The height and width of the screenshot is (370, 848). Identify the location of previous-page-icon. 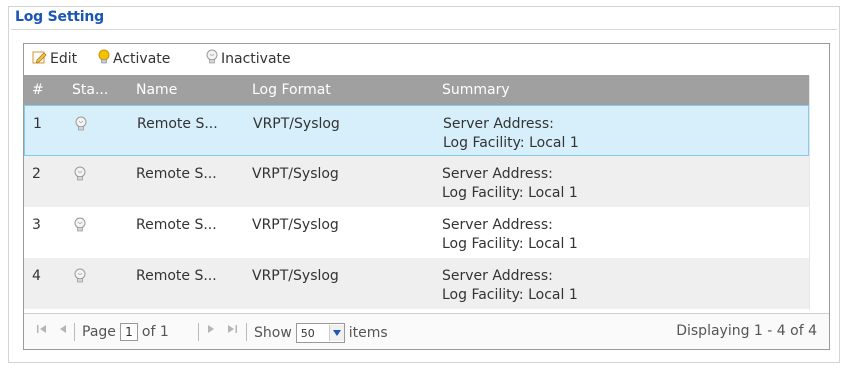
(63, 329).